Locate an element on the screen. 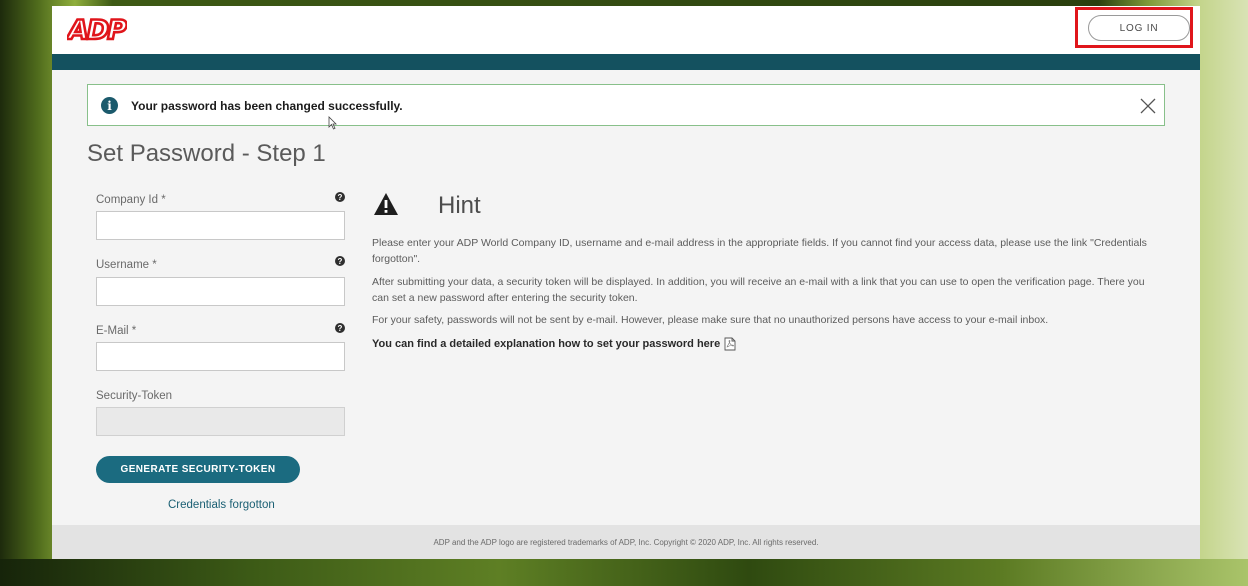  pdf-icon is located at coordinates (730, 344).